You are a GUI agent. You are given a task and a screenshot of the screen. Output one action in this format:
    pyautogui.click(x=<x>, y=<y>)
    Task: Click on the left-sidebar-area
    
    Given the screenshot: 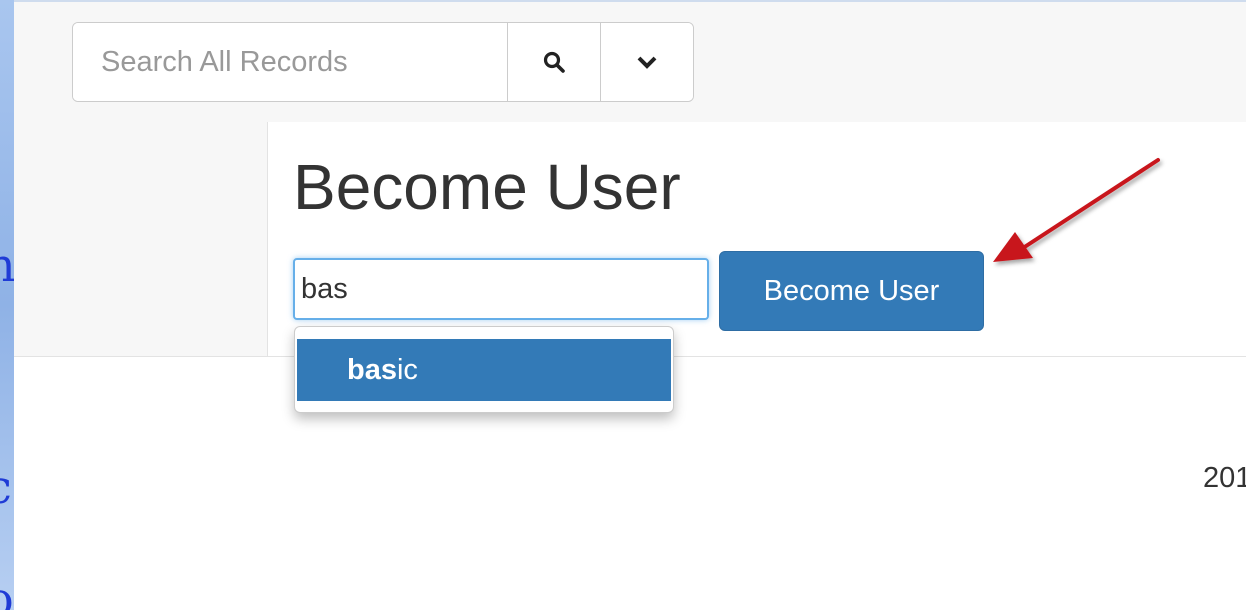 What is the action you would take?
    pyautogui.click(x=140, y=239)
    